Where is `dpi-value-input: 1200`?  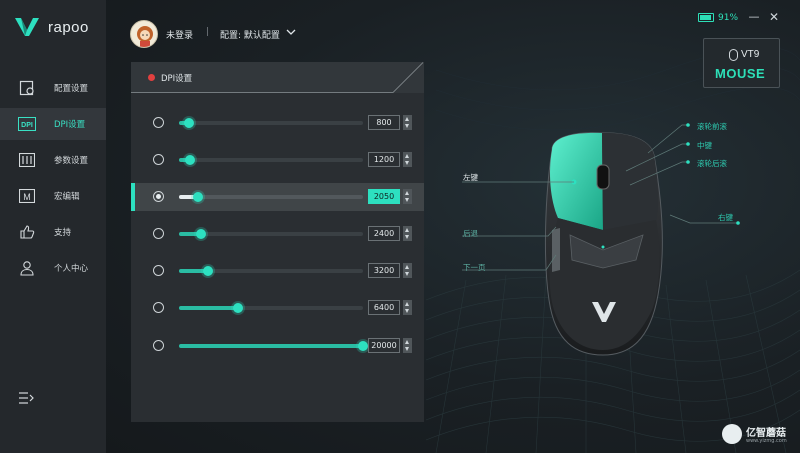 dpi-value-input: 1200 is located at coordinates (384, 159).